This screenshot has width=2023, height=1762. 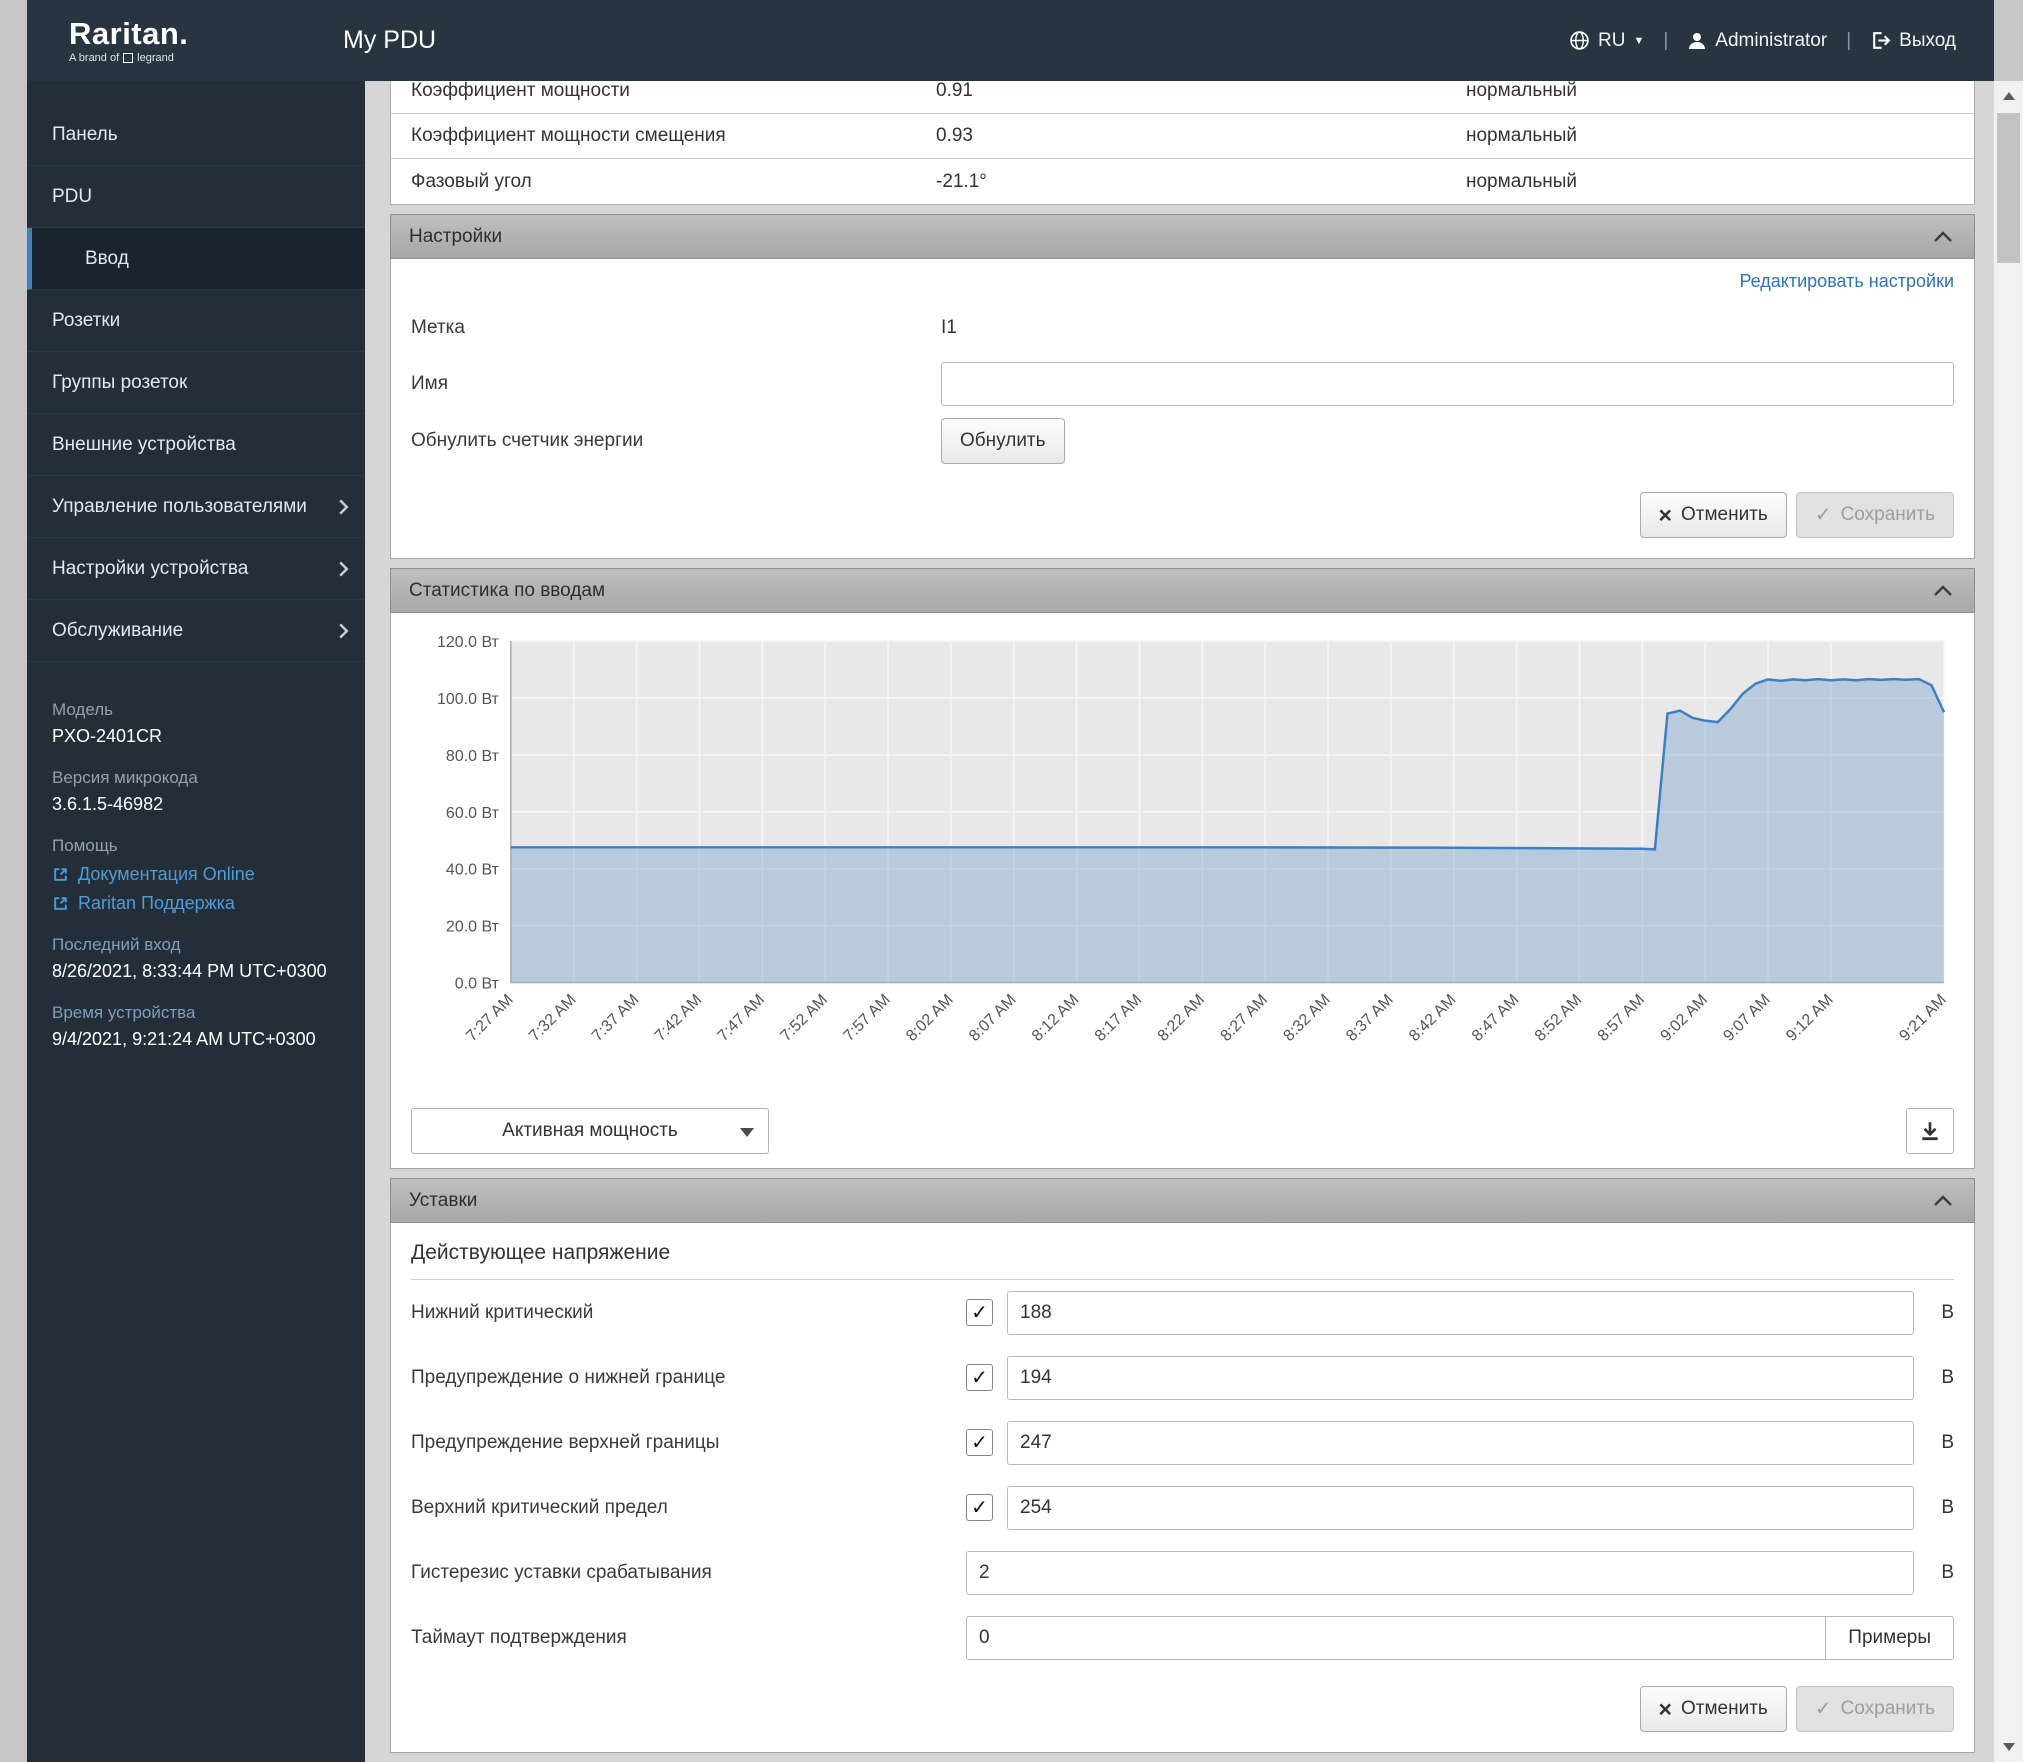 I want to click on svg-text: 9:12 AM, so click(x=1809, y=1017).